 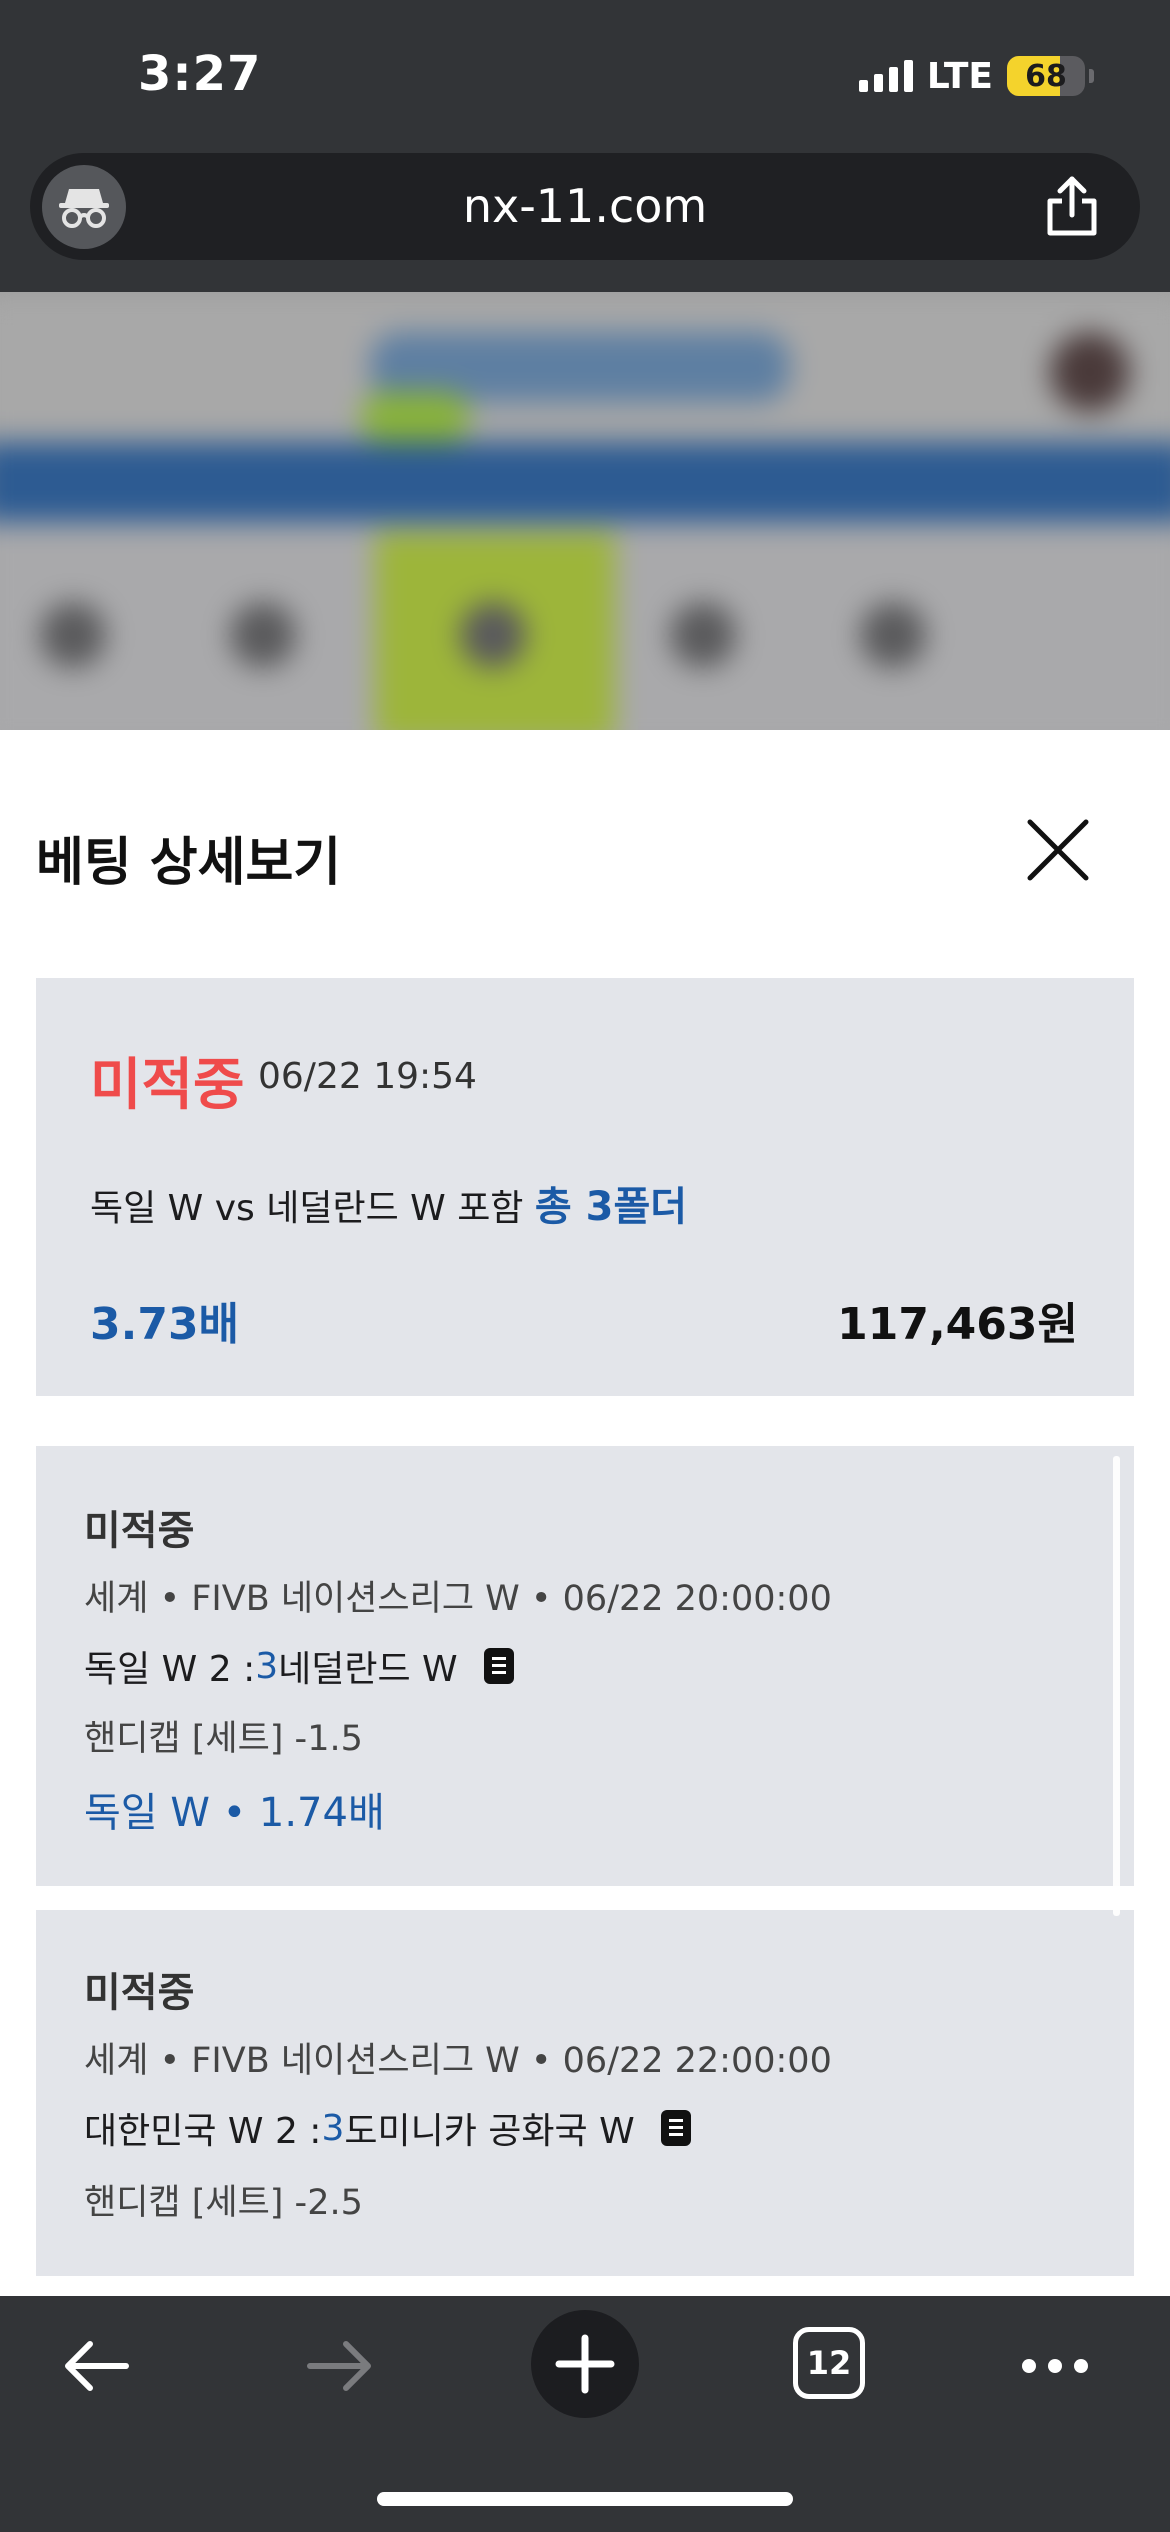 I want to click on bet-handicap: 핸디캡 [세트] -2.5, so click(x=223, y=2203).